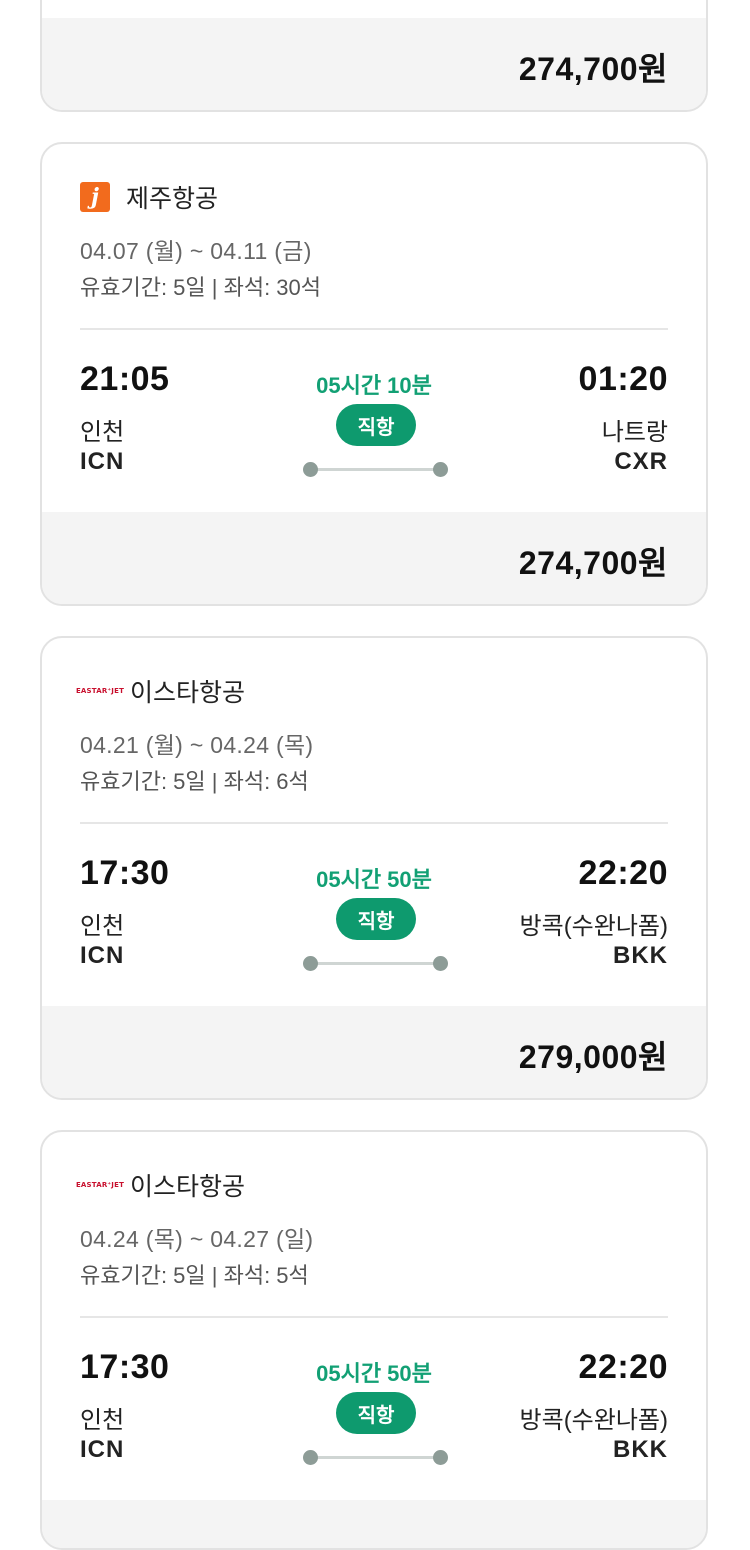 This screenshot has width=750, height=1550. Describe the element at coordinates (374, 1524) in the screenshot. I see `price-bar` at that location.